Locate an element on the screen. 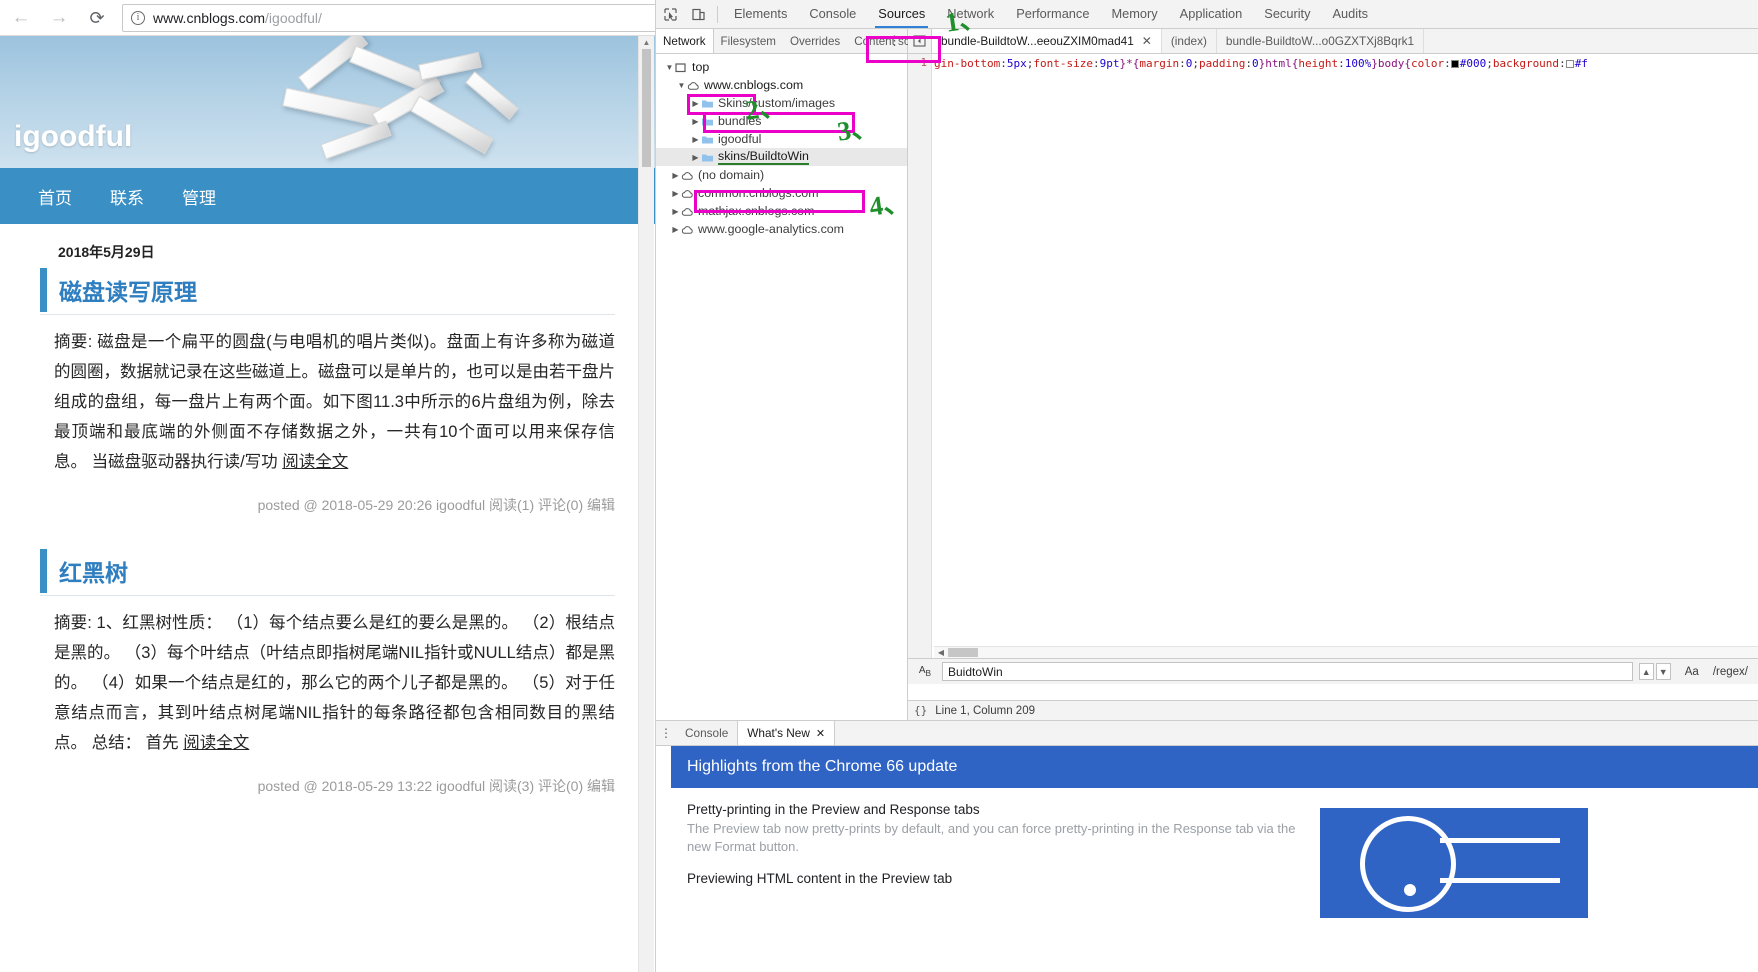 Image resolution: width=1758 pixels, height=972 pixels. tab-security: Security is located at coordinates (1287, 14).